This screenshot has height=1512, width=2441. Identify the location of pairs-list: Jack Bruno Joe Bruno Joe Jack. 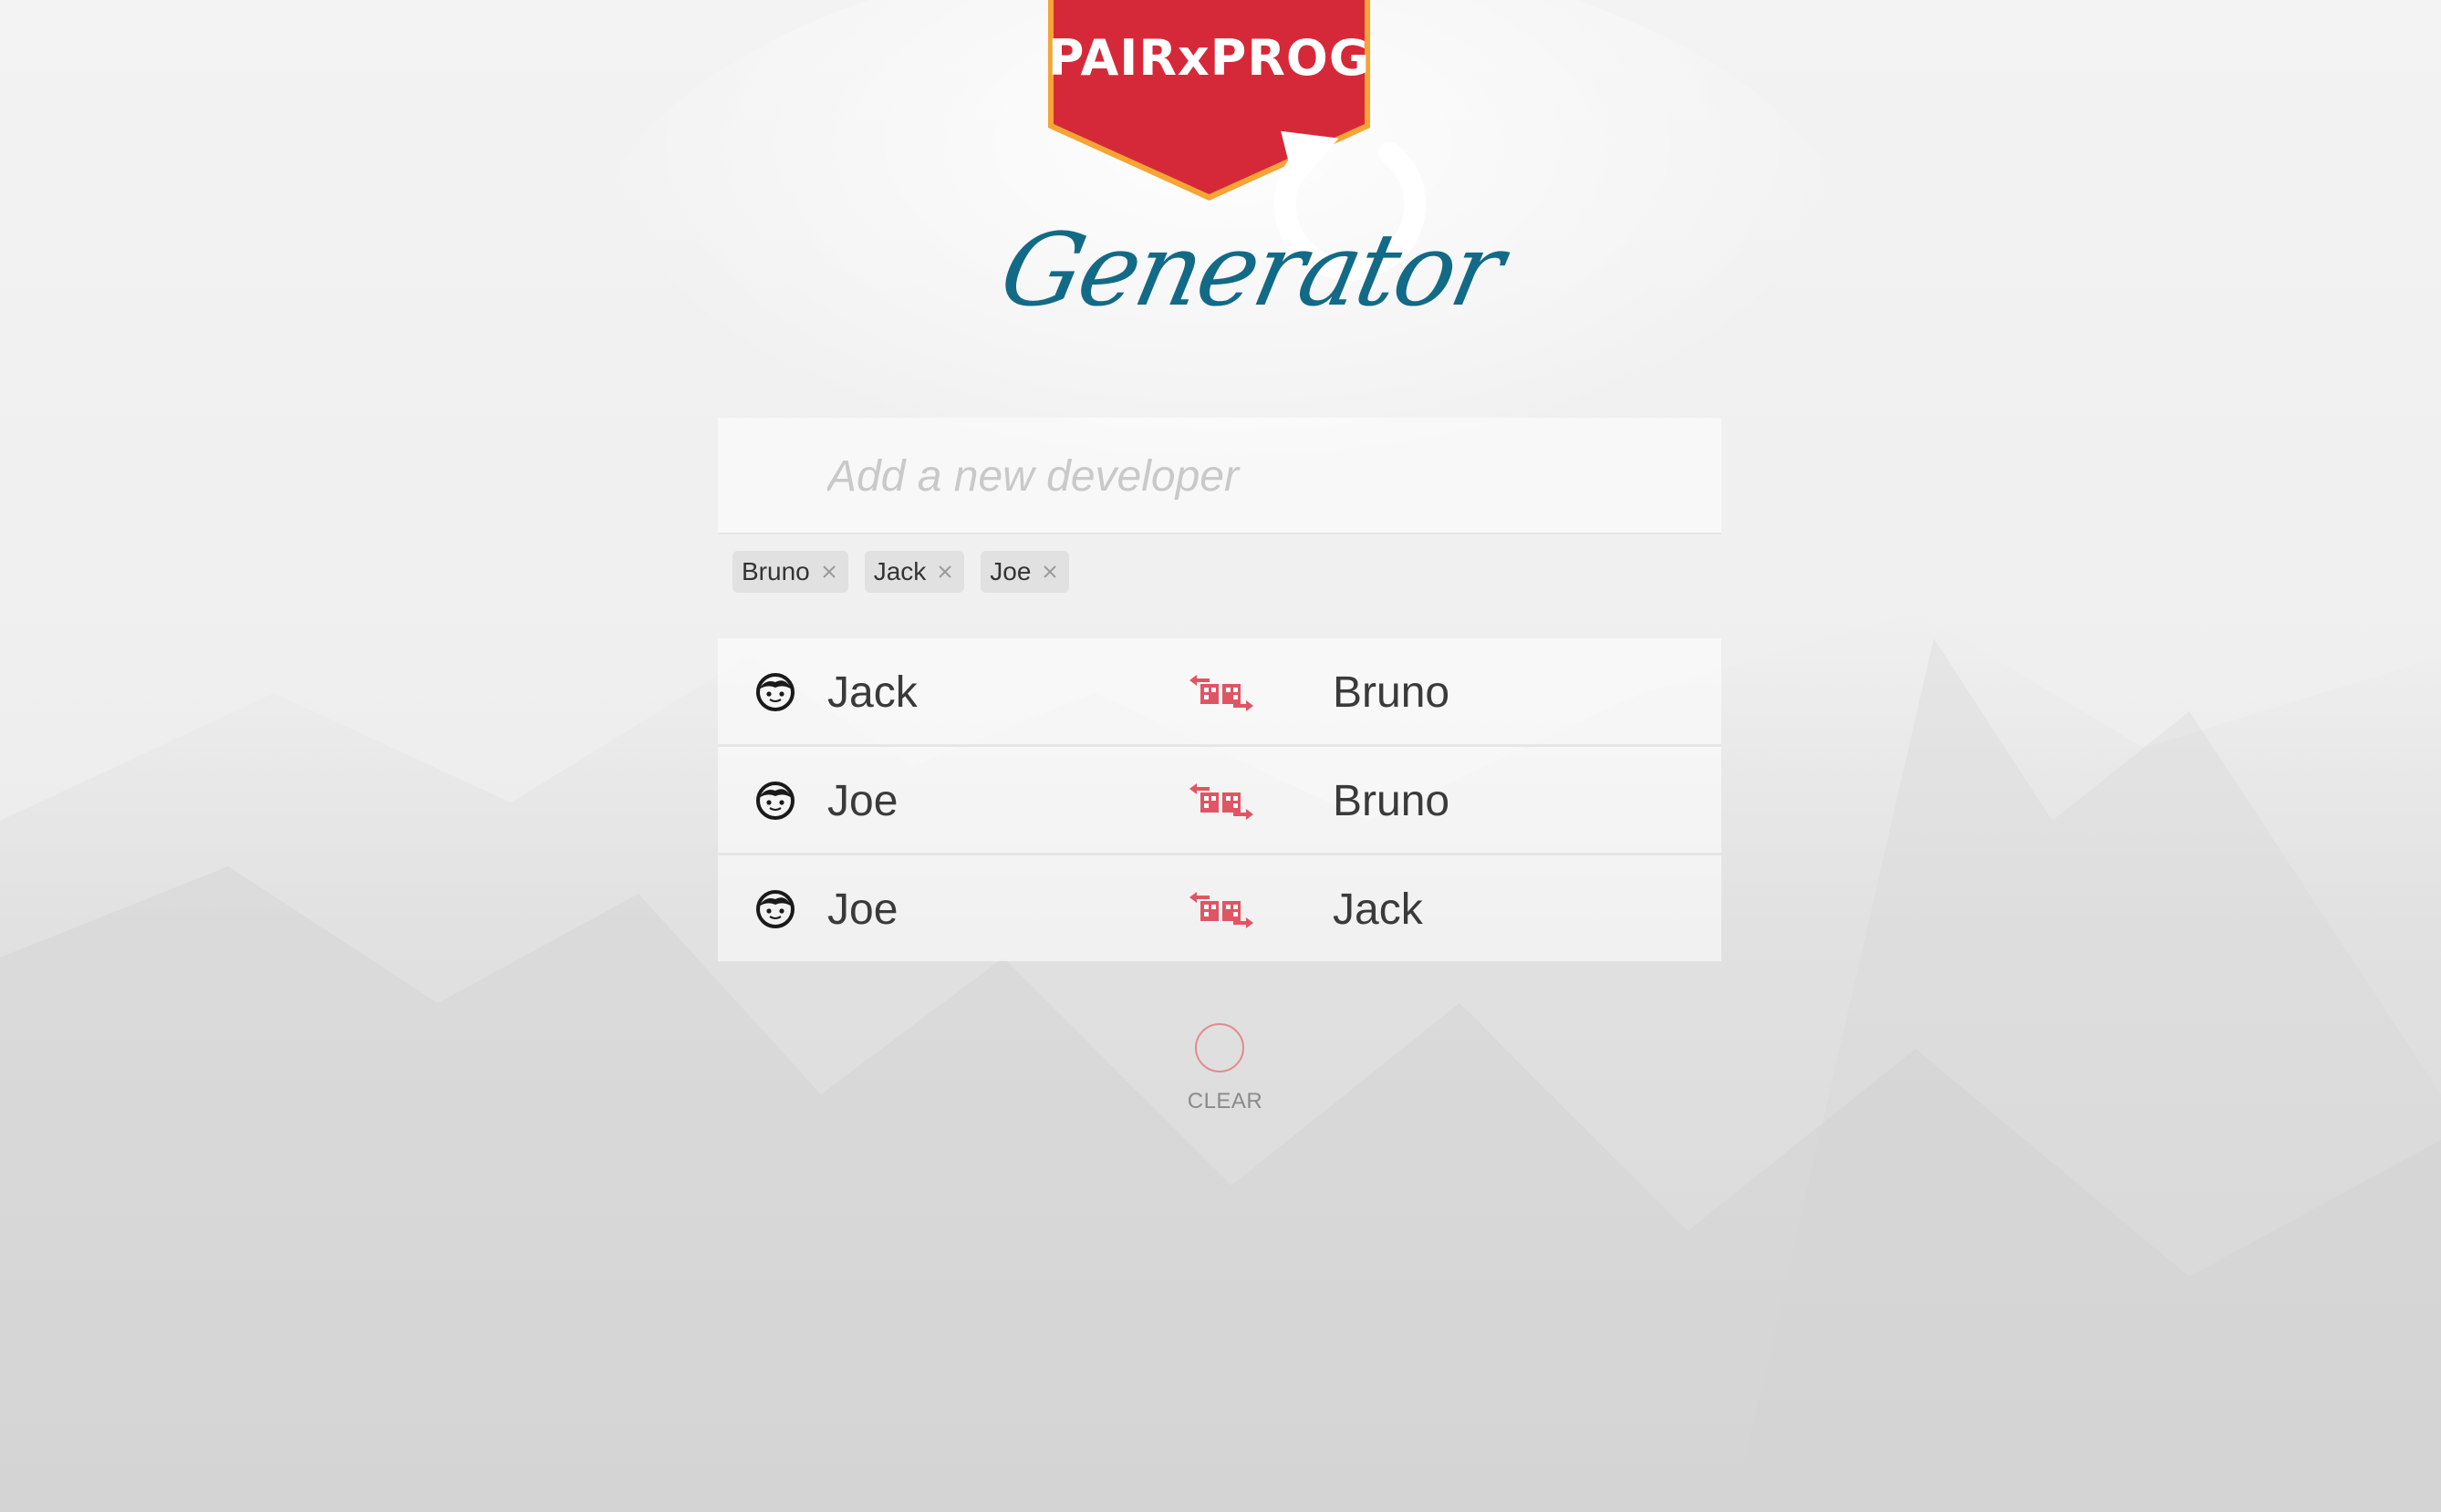
(1219, 799).